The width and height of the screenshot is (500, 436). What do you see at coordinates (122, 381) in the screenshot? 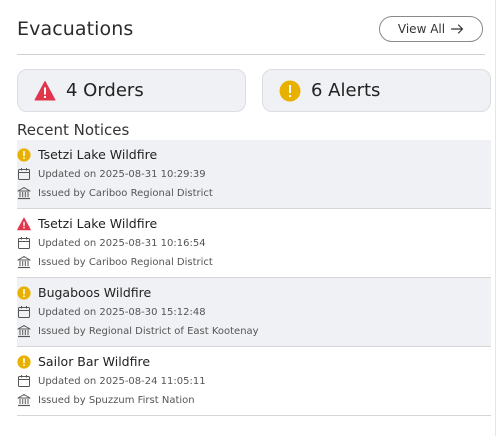
I see `notice-updated: Updated on 2025-08-24 11:05:11` at bounding box center [122, 381].